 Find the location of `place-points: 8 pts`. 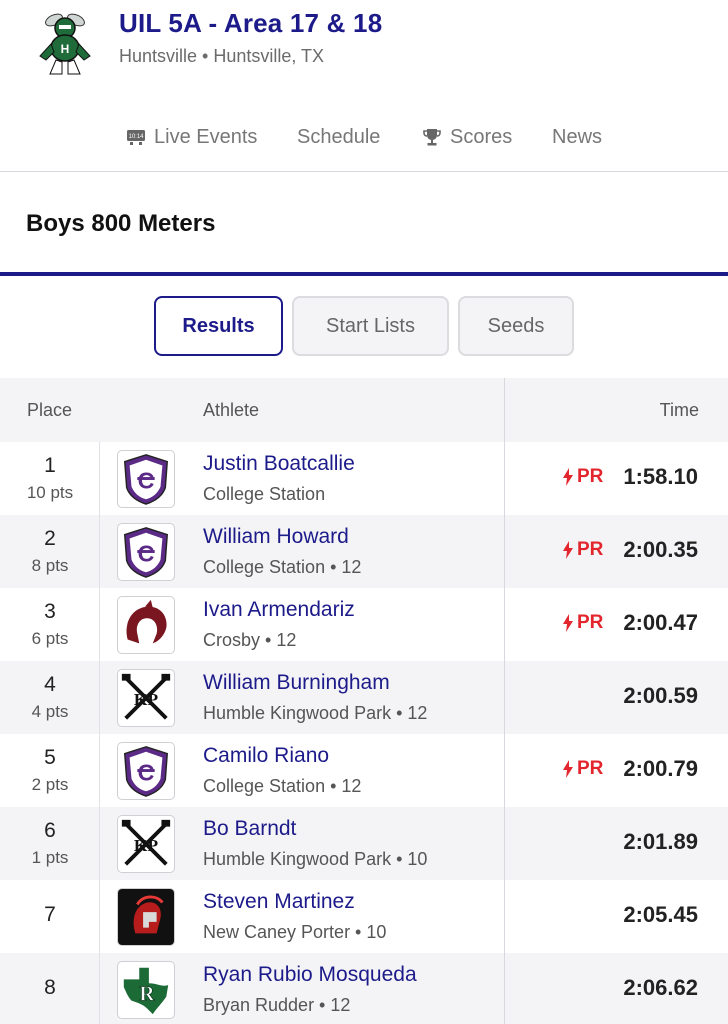

place-points: 8 pts is located at coordinates (50, 565).